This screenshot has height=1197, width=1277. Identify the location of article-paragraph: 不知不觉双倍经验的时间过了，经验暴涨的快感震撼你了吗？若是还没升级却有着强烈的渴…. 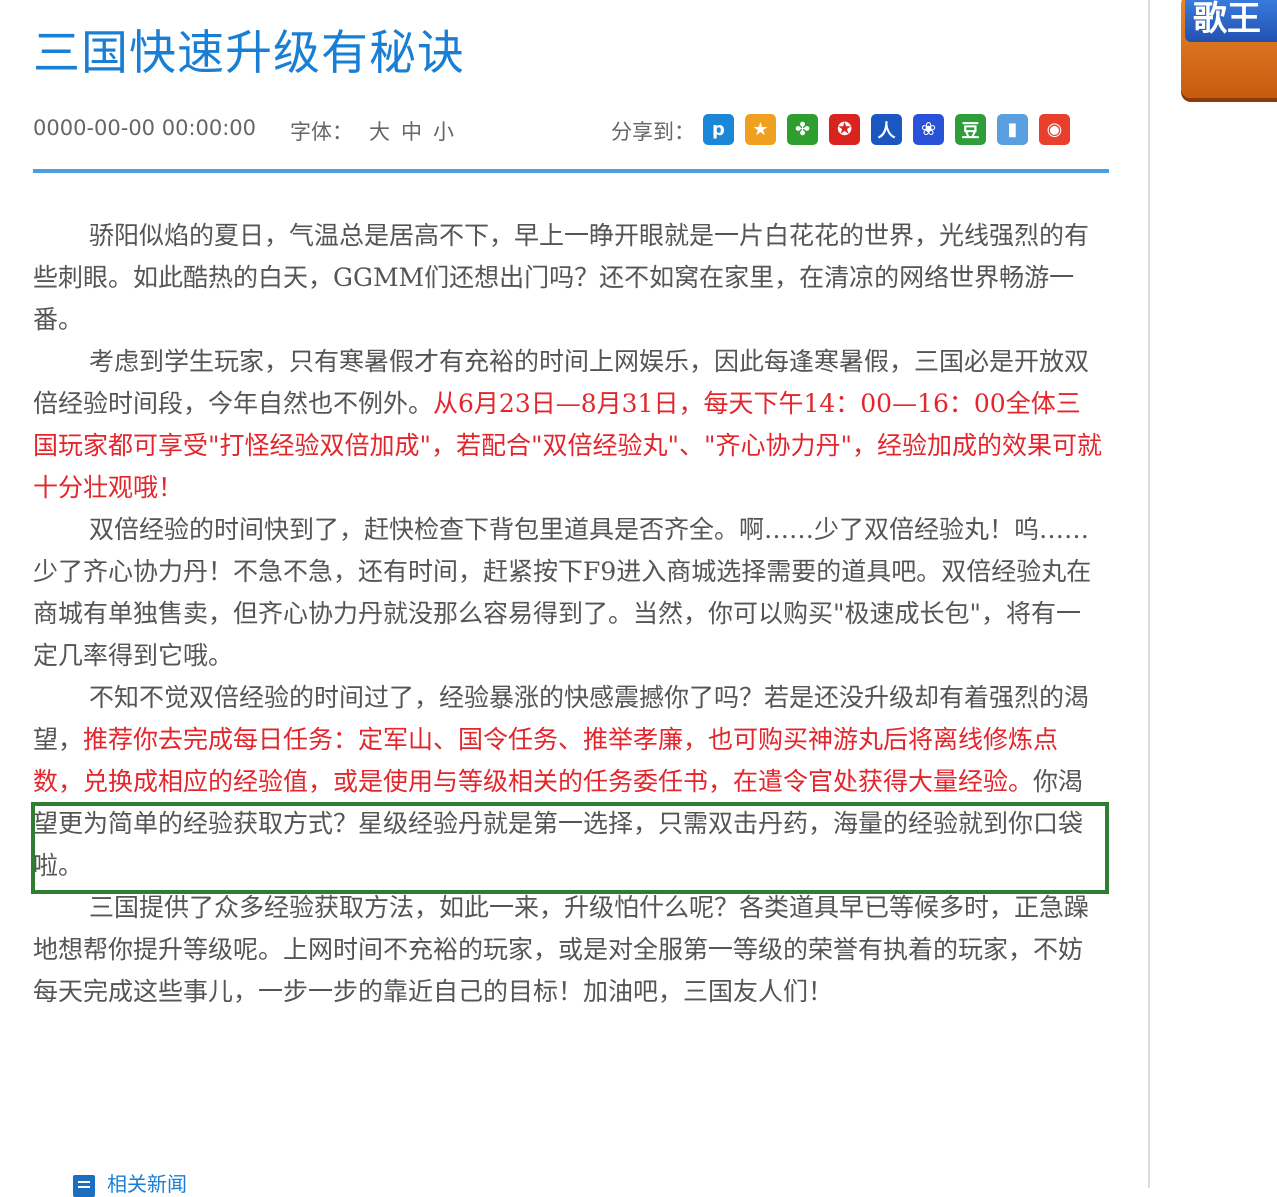
(568, 782).